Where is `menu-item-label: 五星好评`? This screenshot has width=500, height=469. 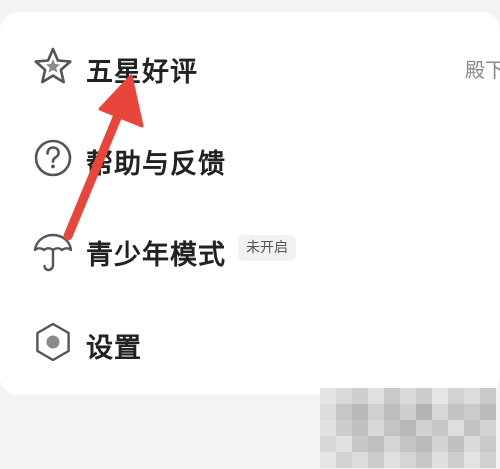 menu-item-label: 五星好评 is located at coordinates (142, 72).